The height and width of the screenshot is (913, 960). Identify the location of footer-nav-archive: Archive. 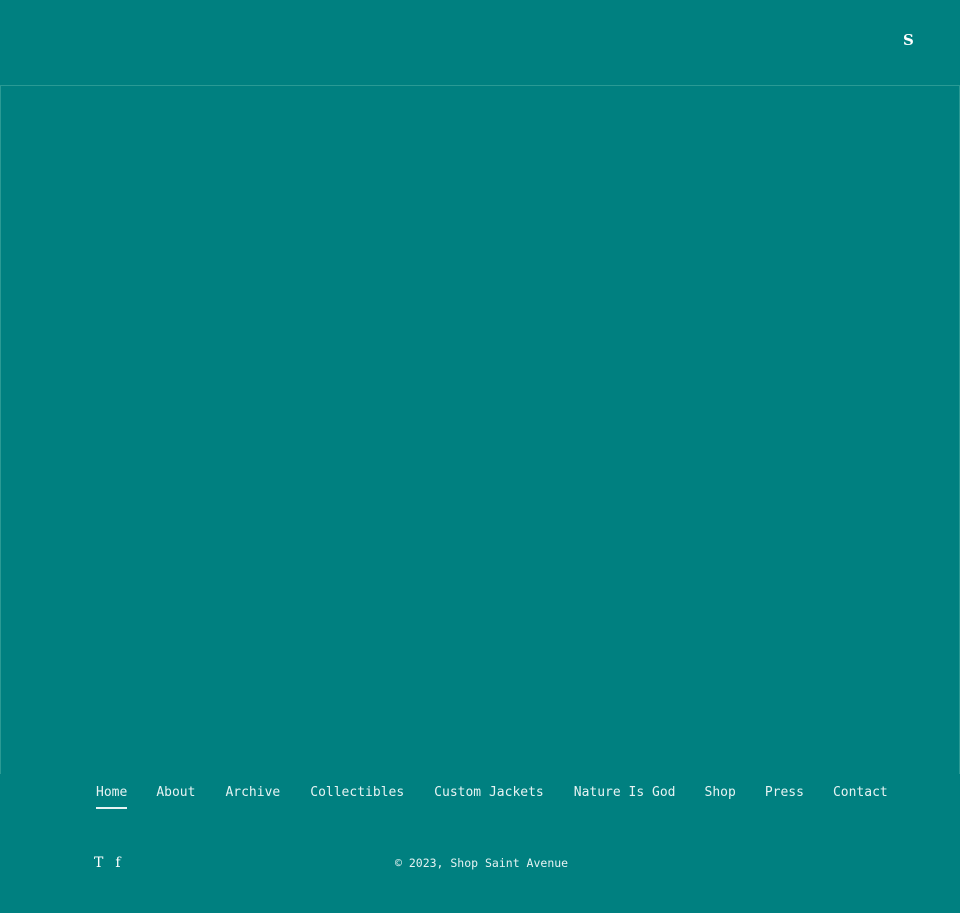
(252, 797).